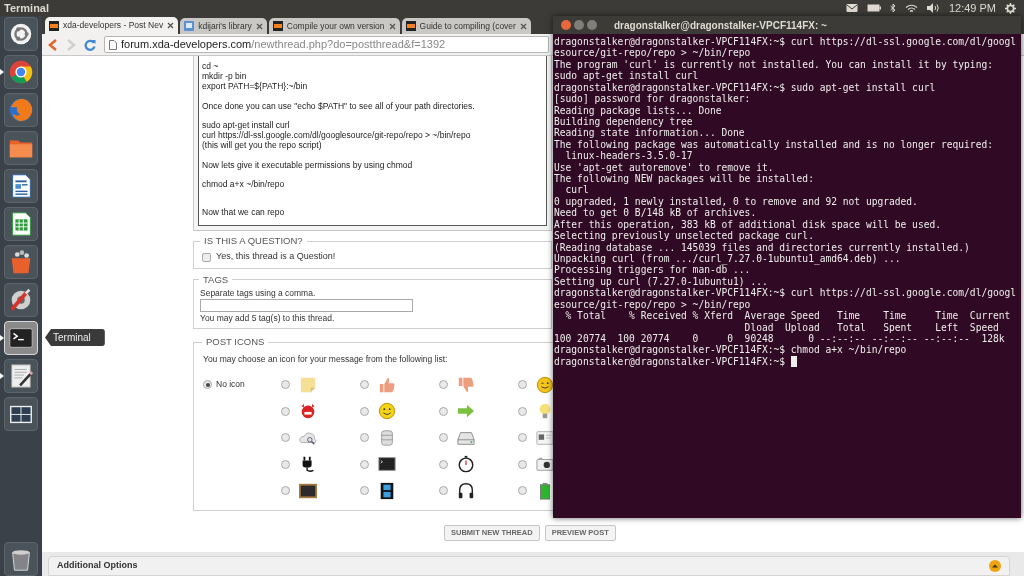 This screenshot has width=1024, height=576. I want to click on battery-icon, so click(873, 8).